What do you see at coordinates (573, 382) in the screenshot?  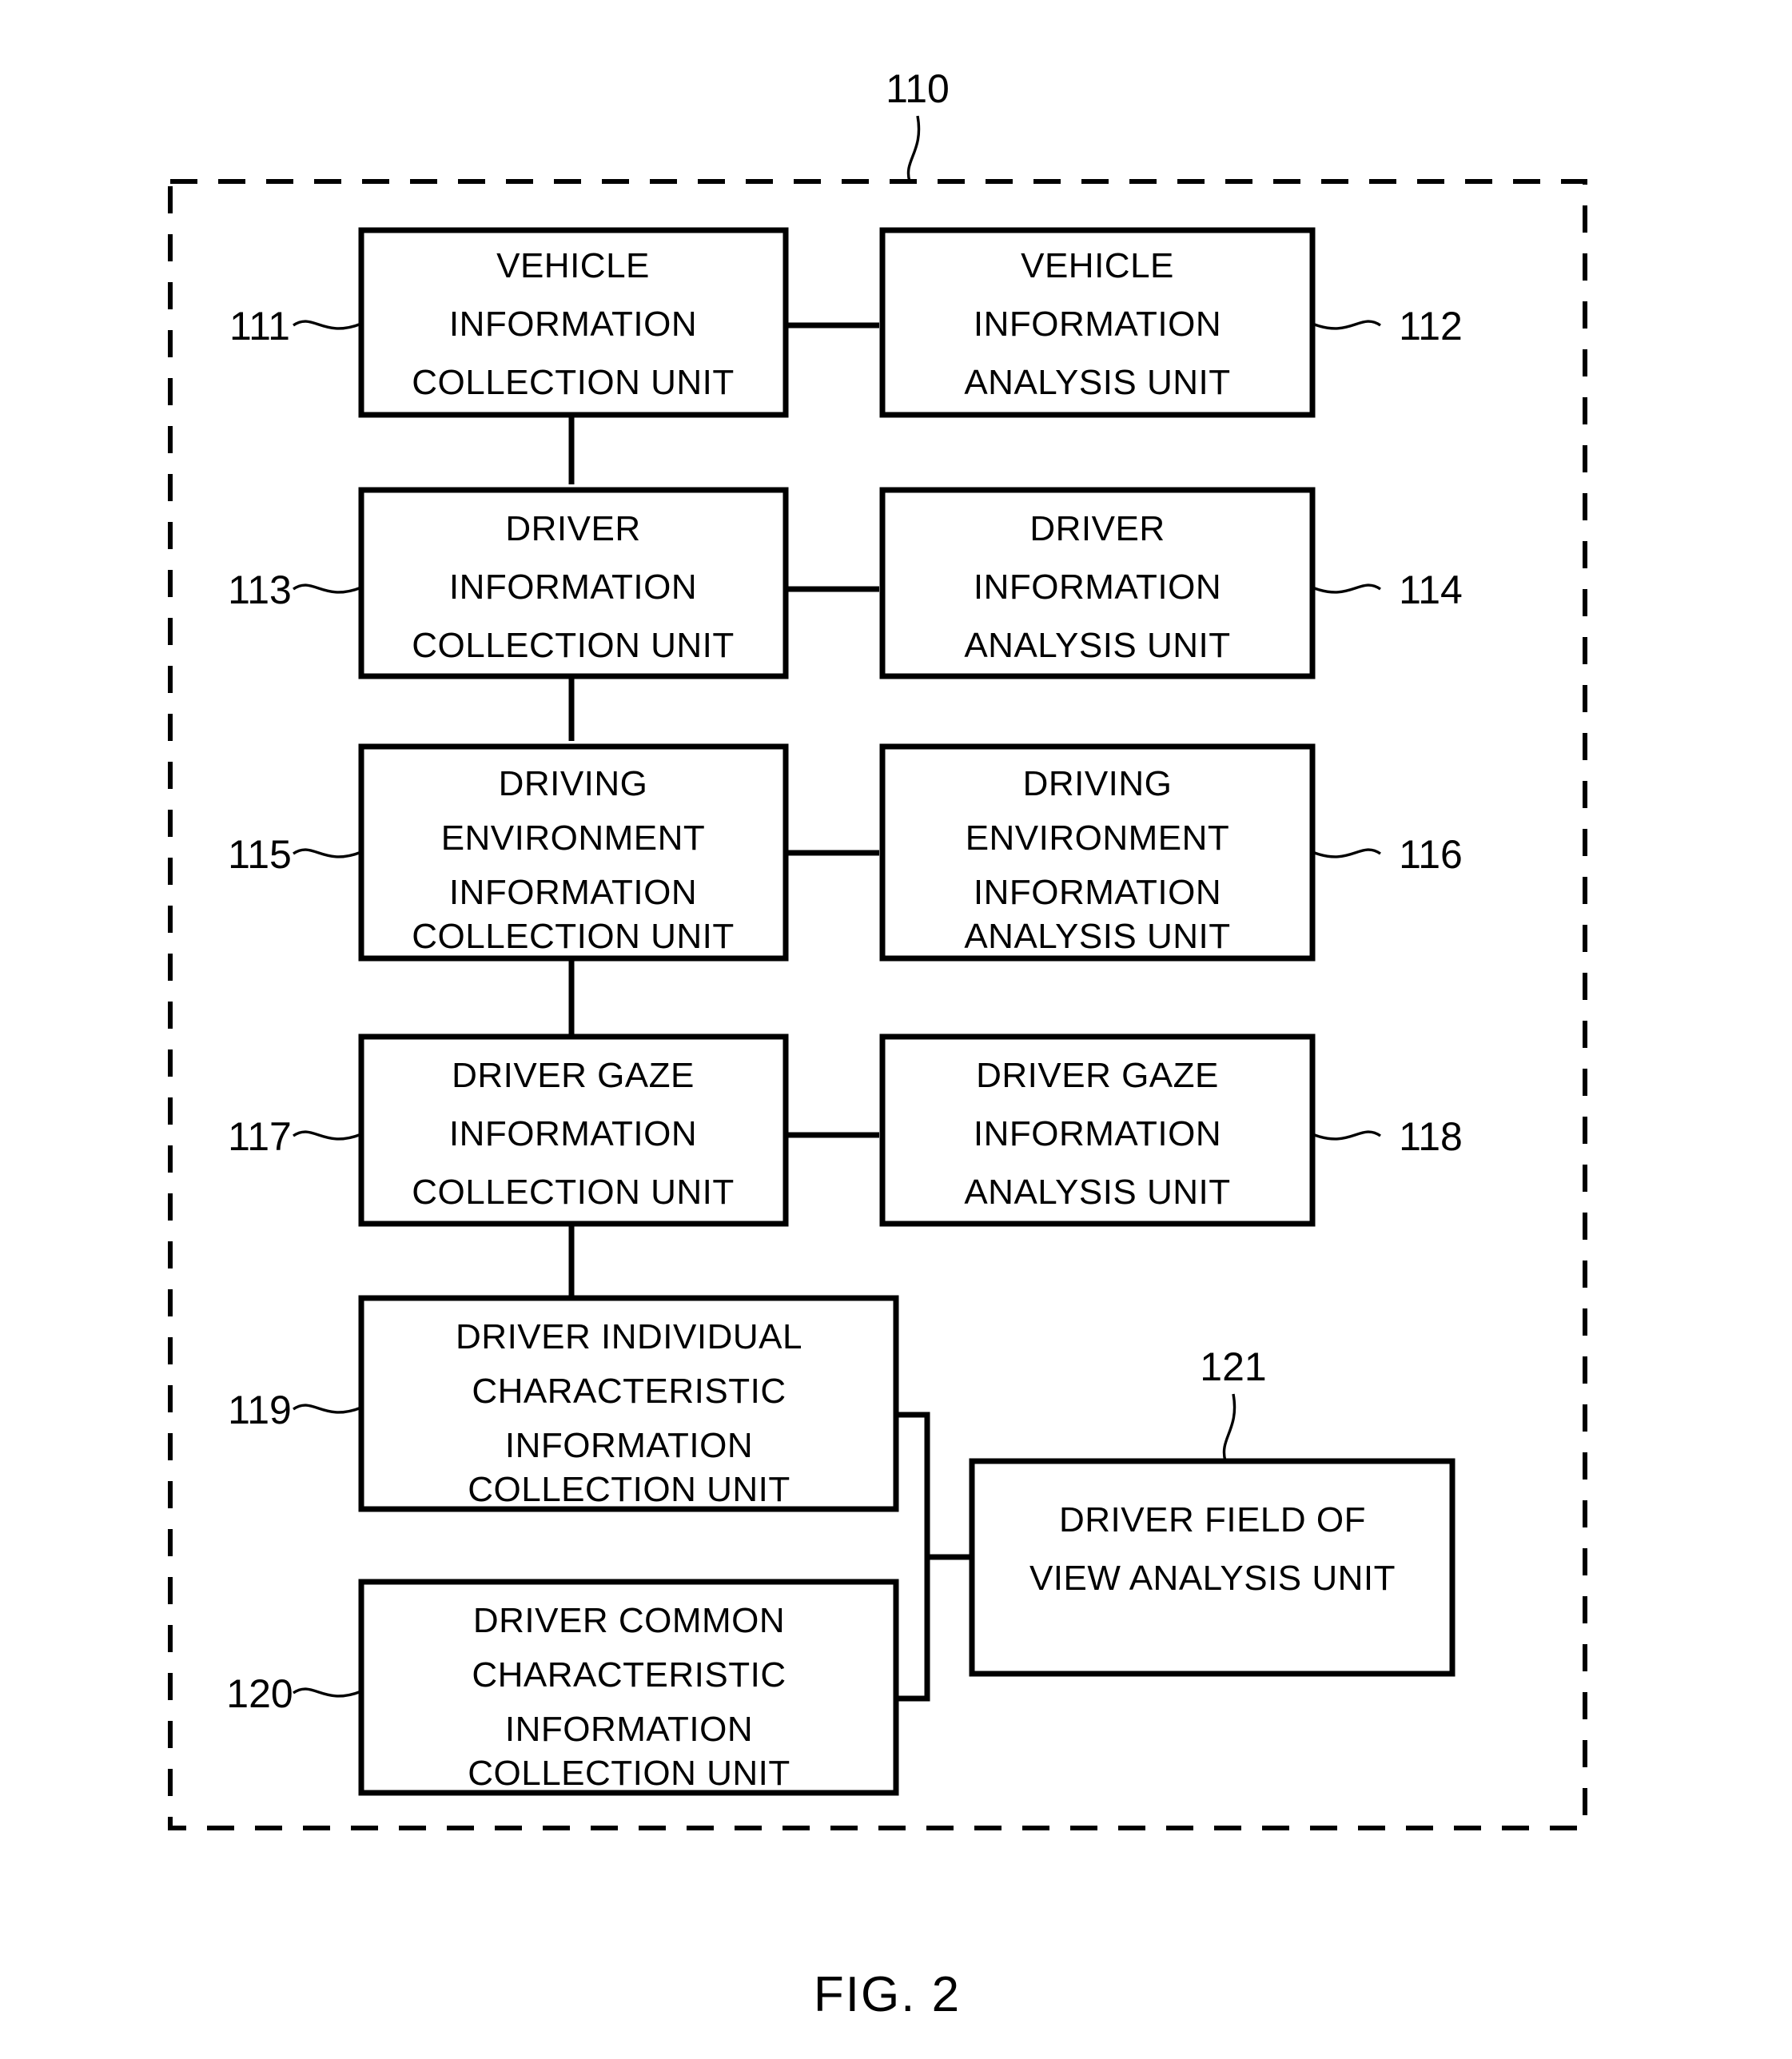 I see `block-111-line-2: COLLECTION UNIT` at bounding box center [573, 382].